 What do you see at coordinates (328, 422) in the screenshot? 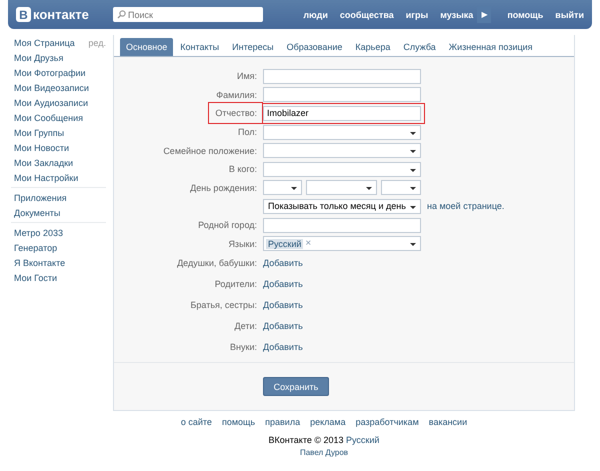
I see `footer-link: реклама` at bounding box center [328, 422].